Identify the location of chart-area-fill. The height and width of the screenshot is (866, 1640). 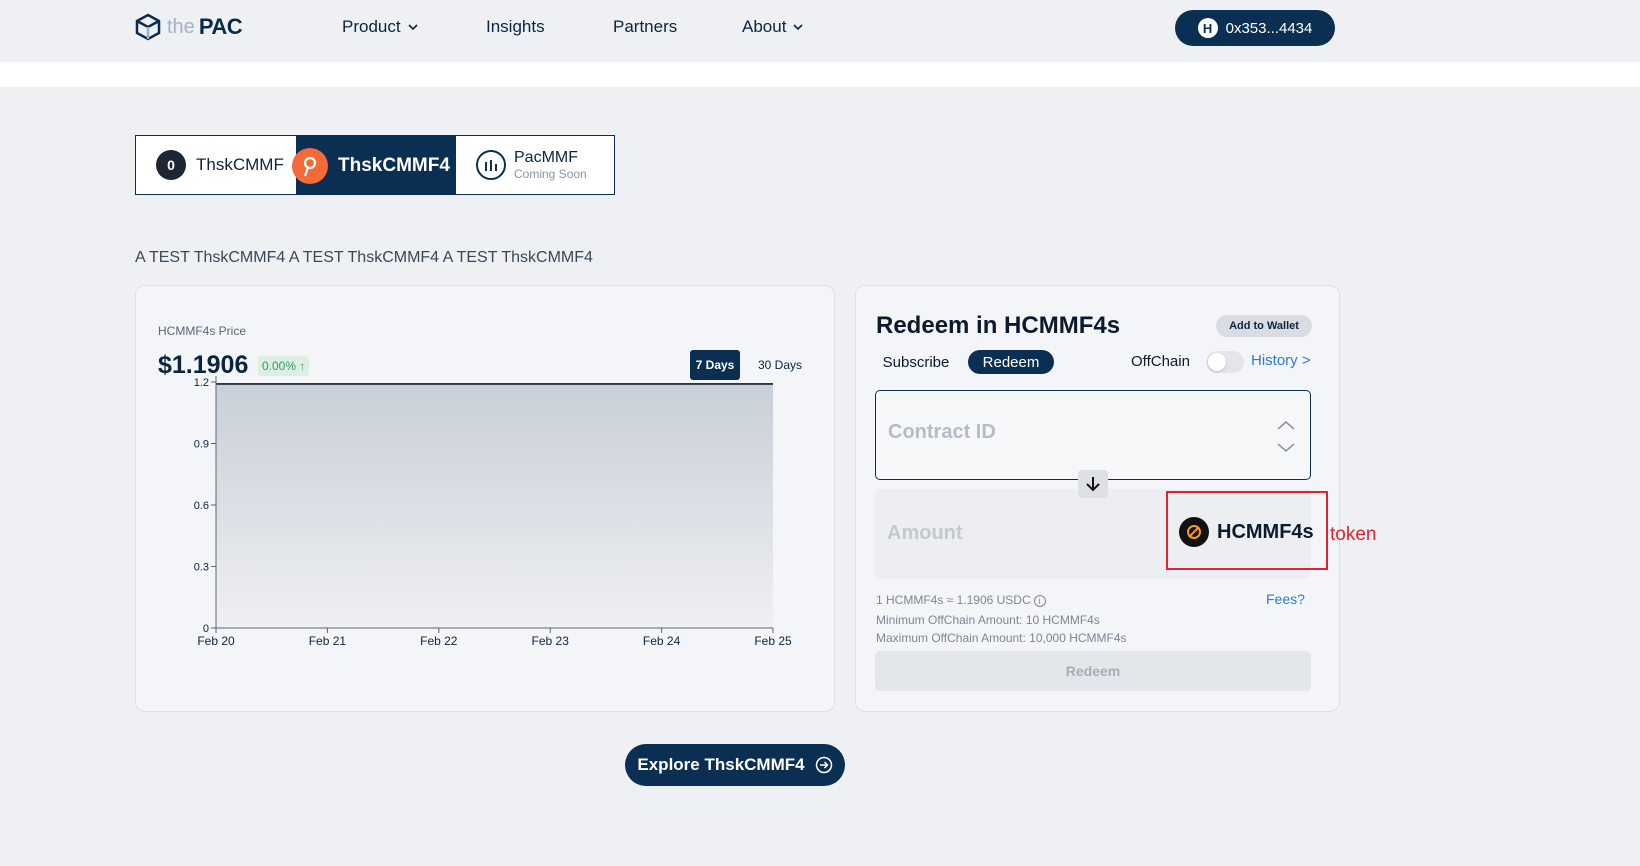
(494, 505).